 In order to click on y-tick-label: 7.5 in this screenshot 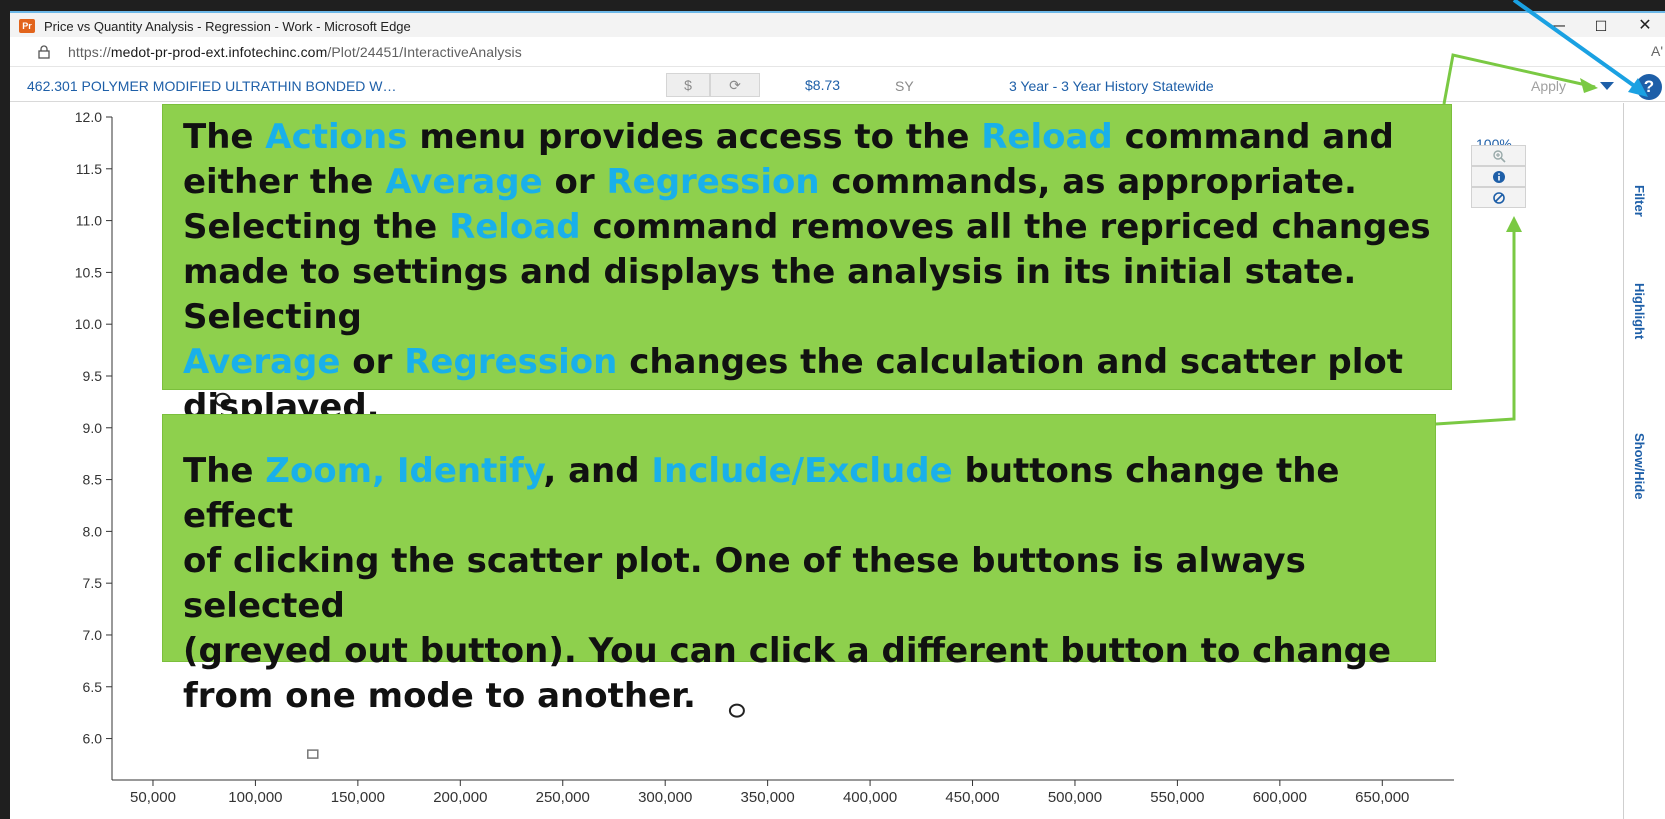, I will do `click(93, 583)`.